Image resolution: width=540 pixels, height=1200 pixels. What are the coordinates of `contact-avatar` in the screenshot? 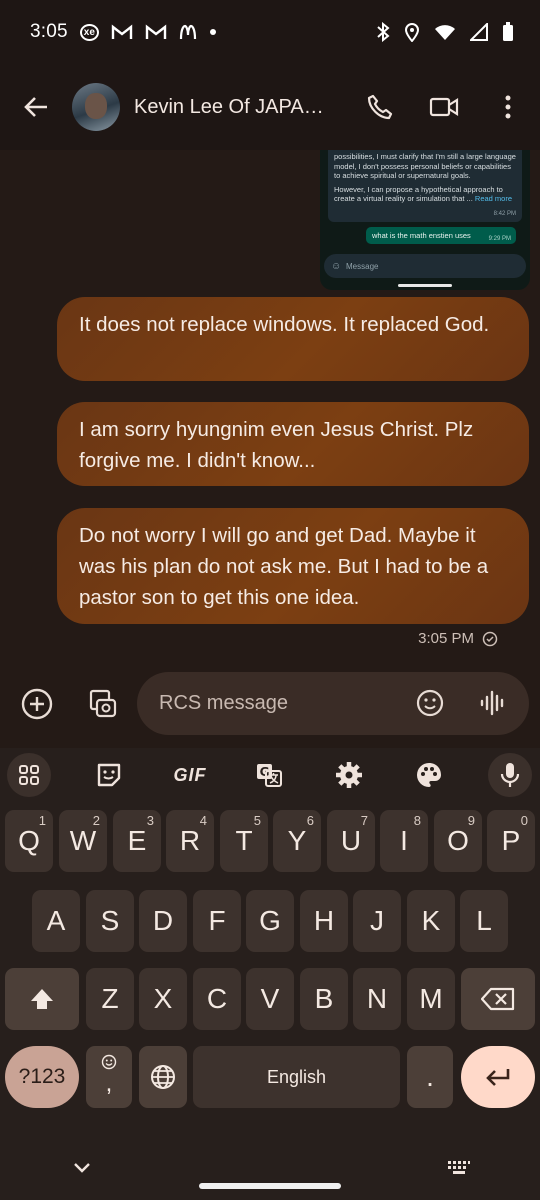 It's located at (96, 107).